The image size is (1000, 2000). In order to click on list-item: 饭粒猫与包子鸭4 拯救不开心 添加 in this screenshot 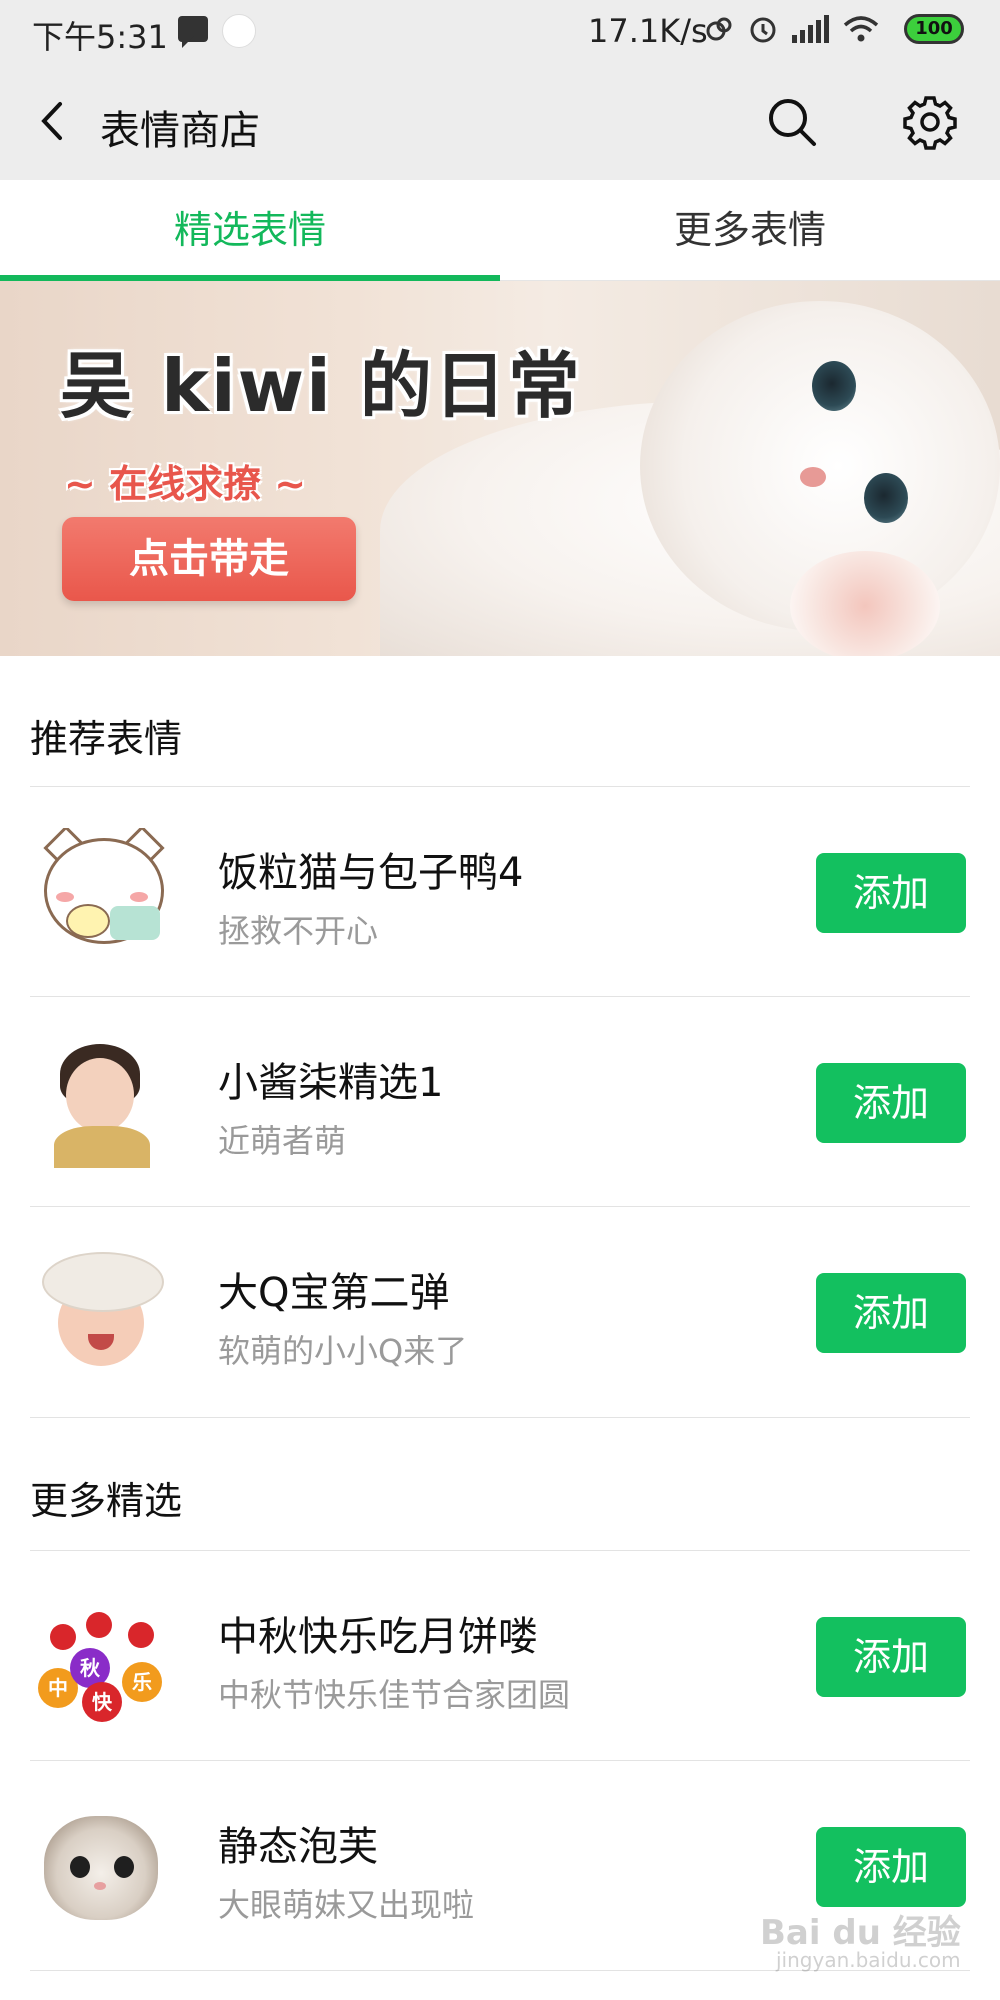, I will do `click(500, 893)`.